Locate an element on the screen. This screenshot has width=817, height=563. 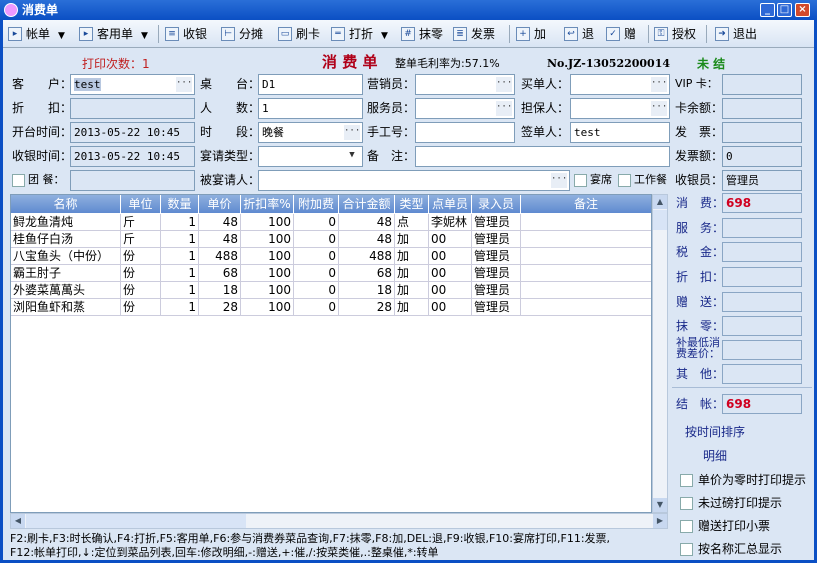
table-cell: 68 is located at coordinates (367, 273).